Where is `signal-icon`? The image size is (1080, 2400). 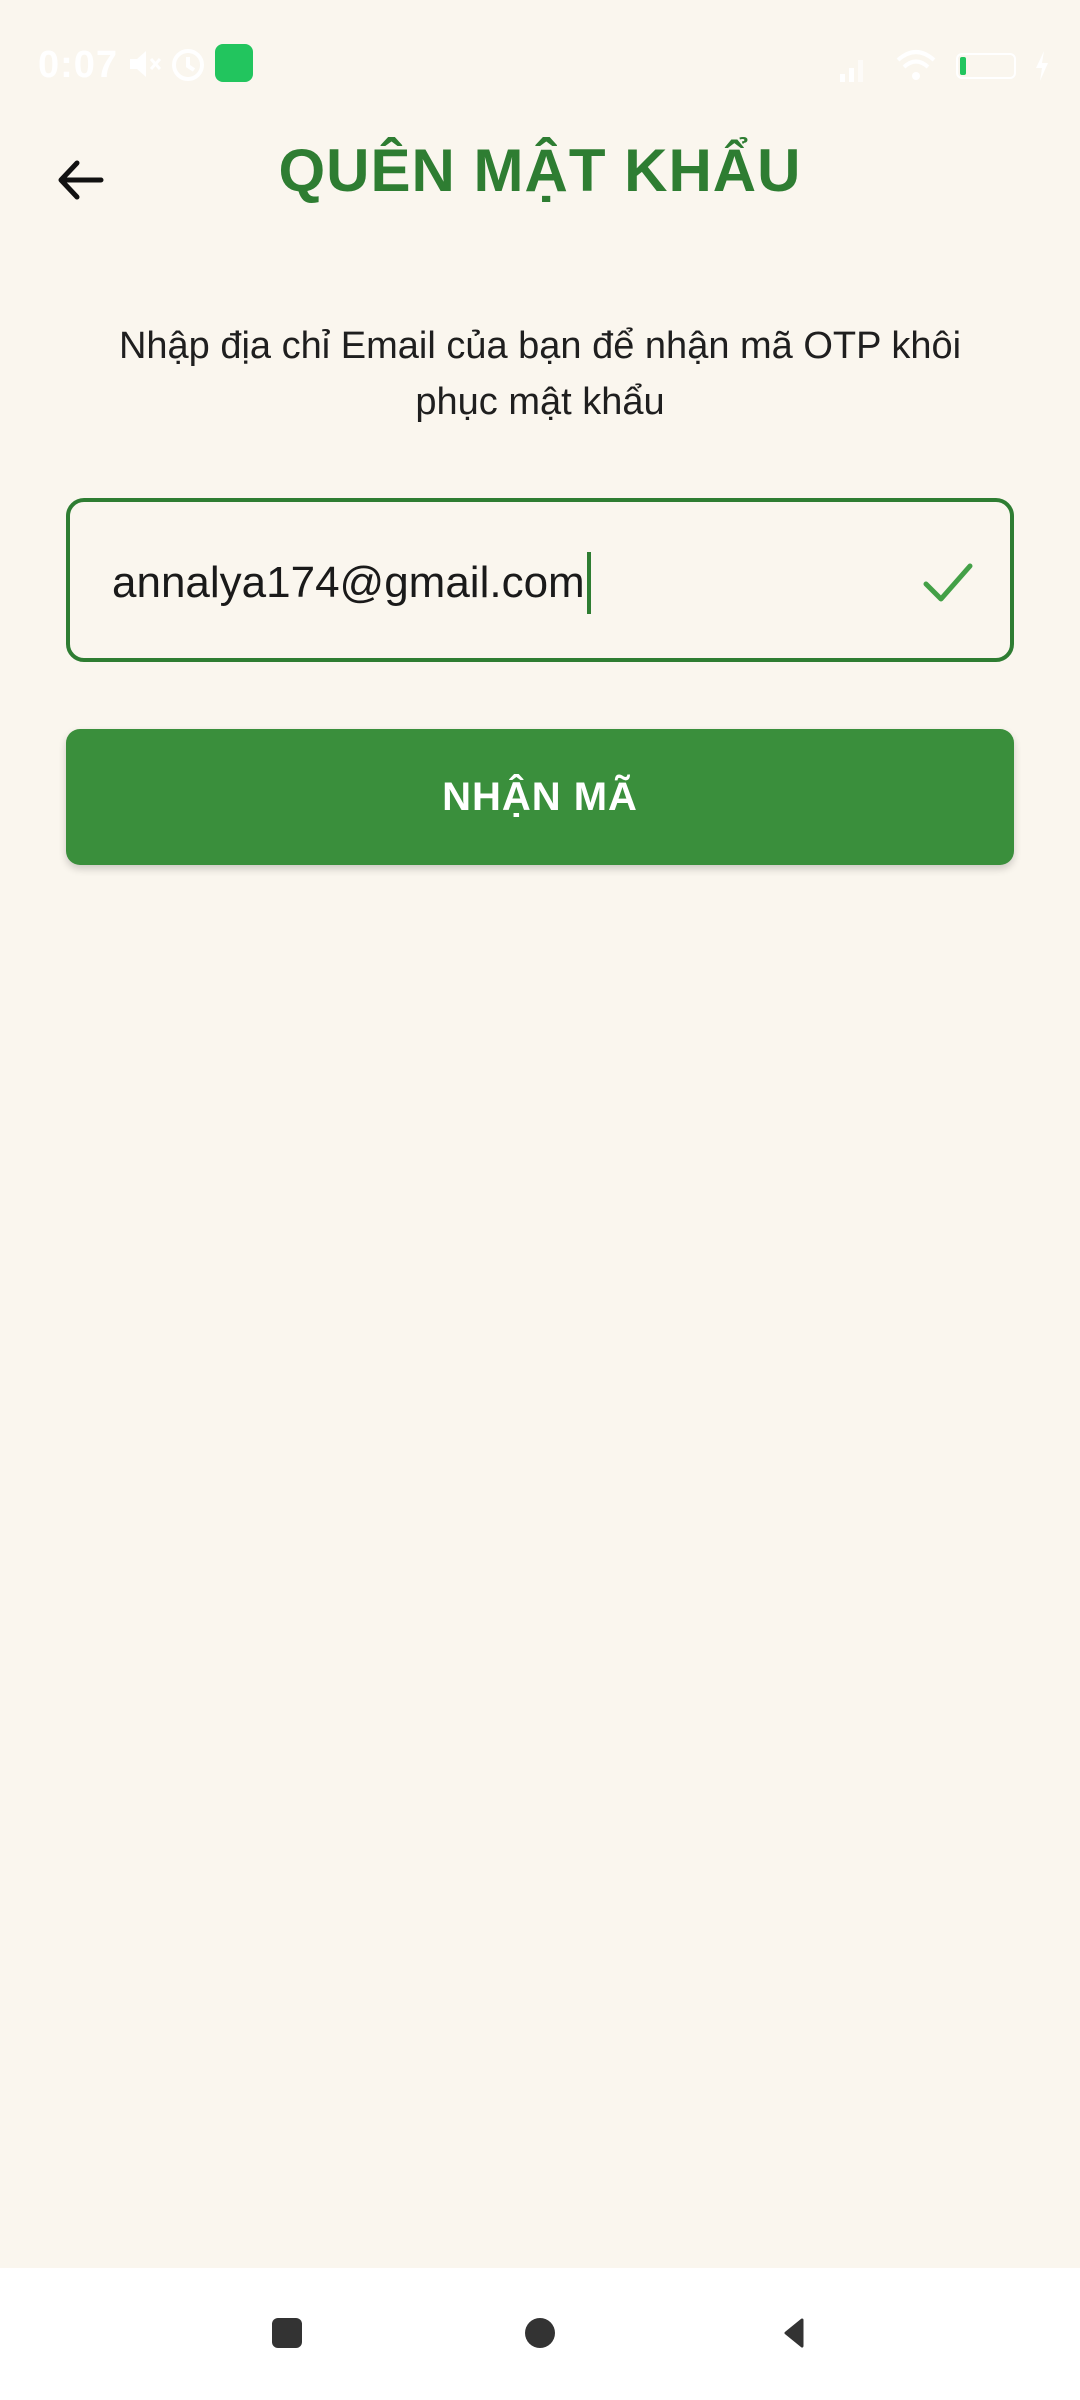
signal-icon is located at coordinates (851, 71).